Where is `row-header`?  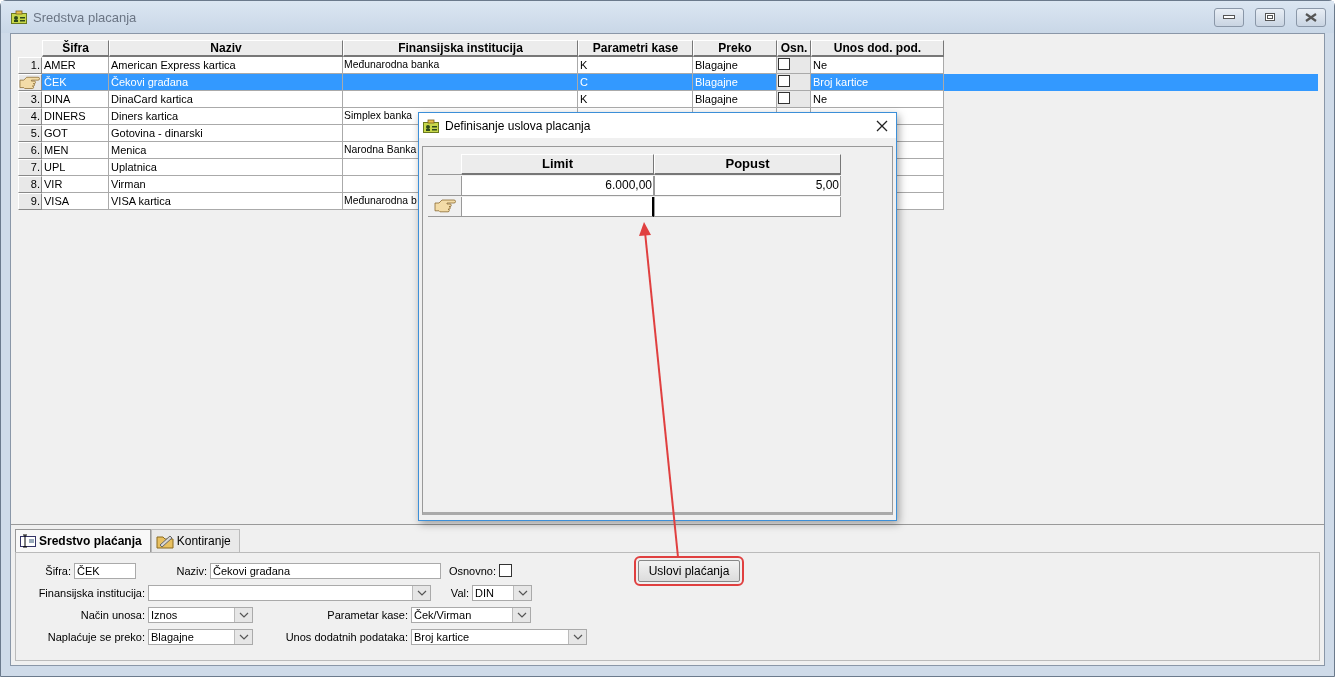 row-header is located at coordinates (30, 82).